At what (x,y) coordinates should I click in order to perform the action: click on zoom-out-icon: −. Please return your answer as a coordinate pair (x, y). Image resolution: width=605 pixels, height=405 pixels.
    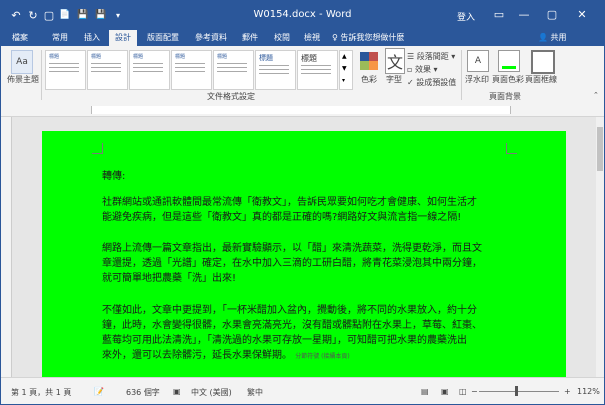
    Looking at the image, I should click on (474, 391).